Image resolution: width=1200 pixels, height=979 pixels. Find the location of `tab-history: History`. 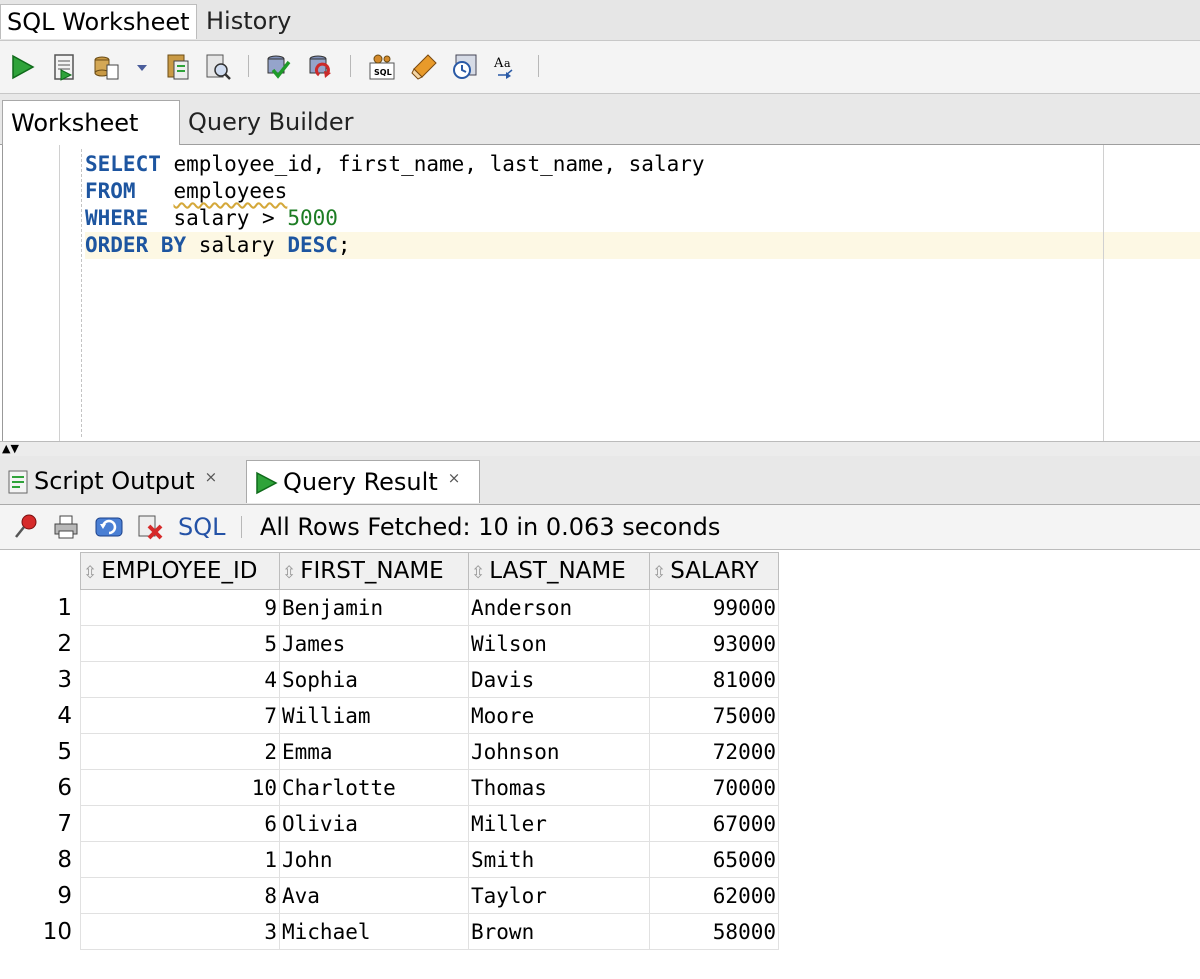

tab-history: History is located at coordinates (248, 21).